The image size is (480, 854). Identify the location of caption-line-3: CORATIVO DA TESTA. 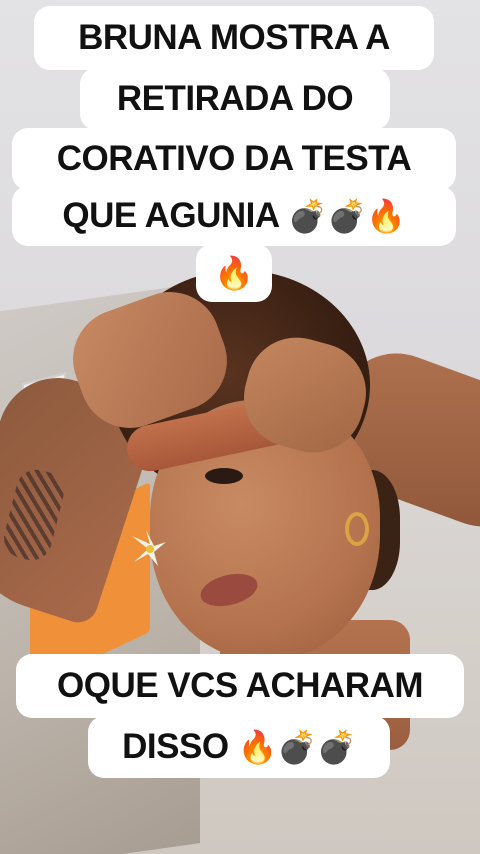
(234, 159).